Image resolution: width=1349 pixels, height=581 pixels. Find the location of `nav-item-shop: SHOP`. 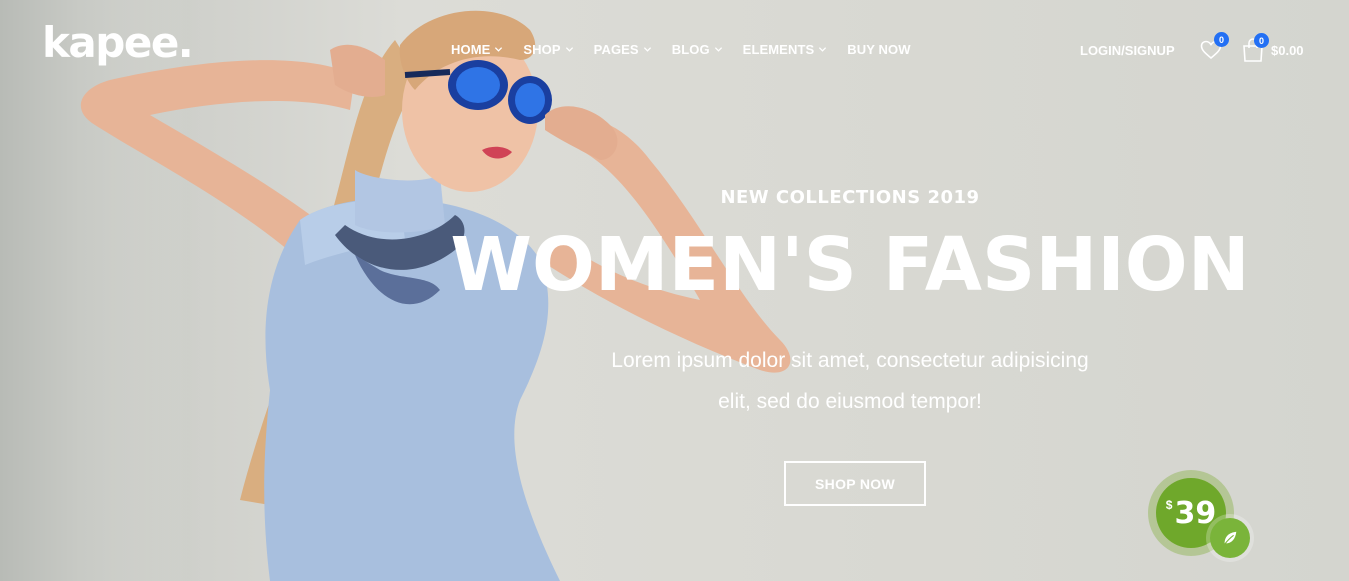

nav-item-shop: SHOP is located at coordinates (548, 49).